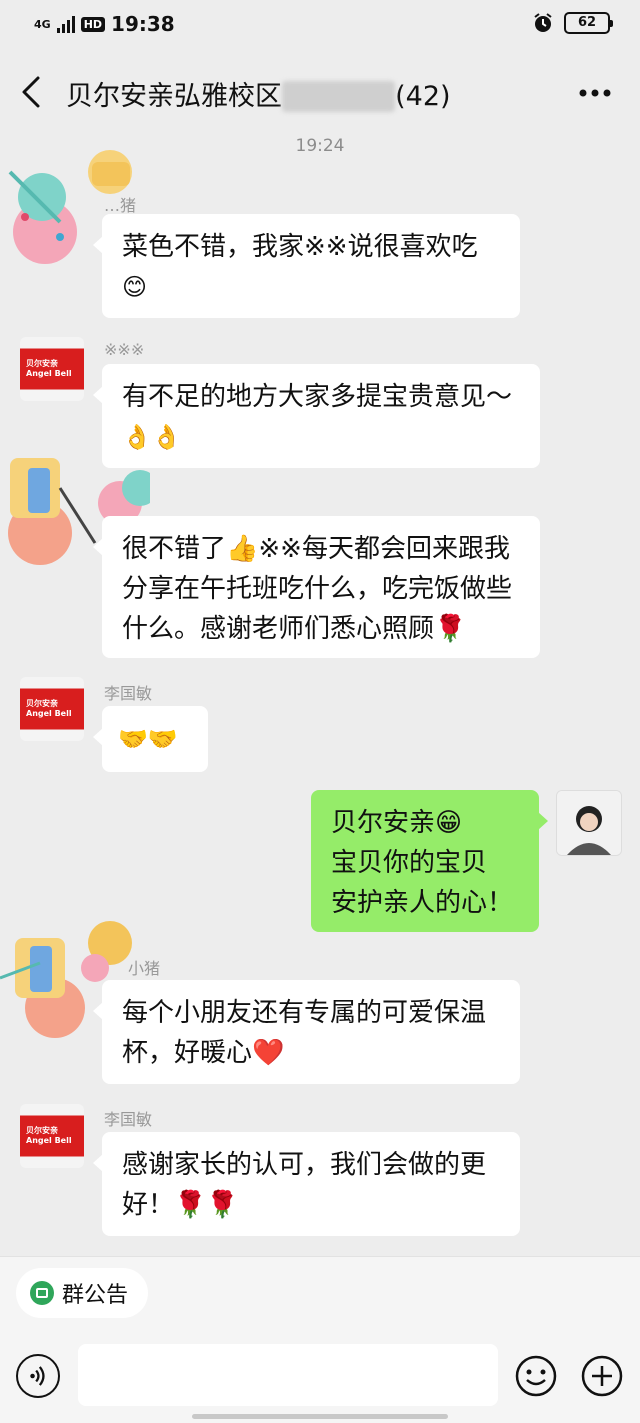 This screenshot has width=640, height=1423. I want to click on message-bubble: 🤝🤝, so click(150, 739).